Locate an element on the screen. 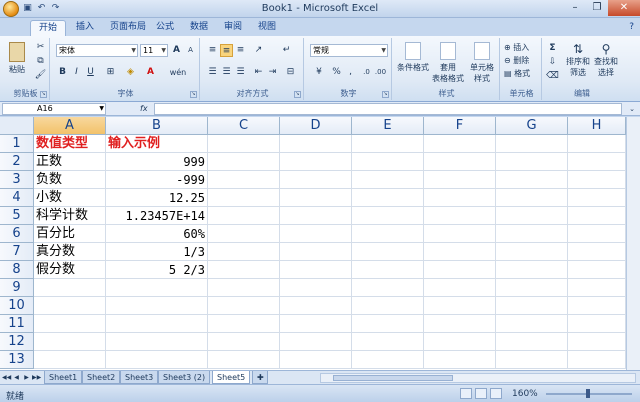 This screenshot has height=402, width=640. row-header: 3 is located at coordinates (17, 180).